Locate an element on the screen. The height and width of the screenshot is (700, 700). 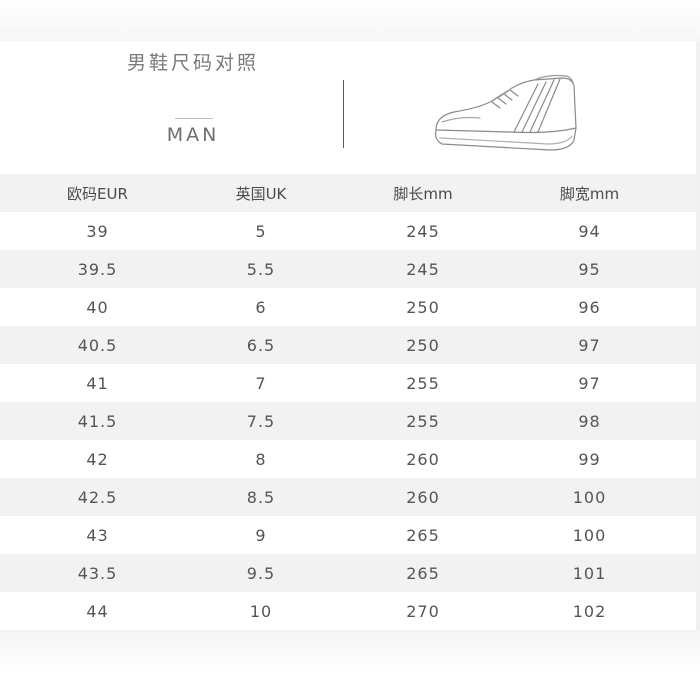
right-edge-shadow is located at coordinates (698, 337).